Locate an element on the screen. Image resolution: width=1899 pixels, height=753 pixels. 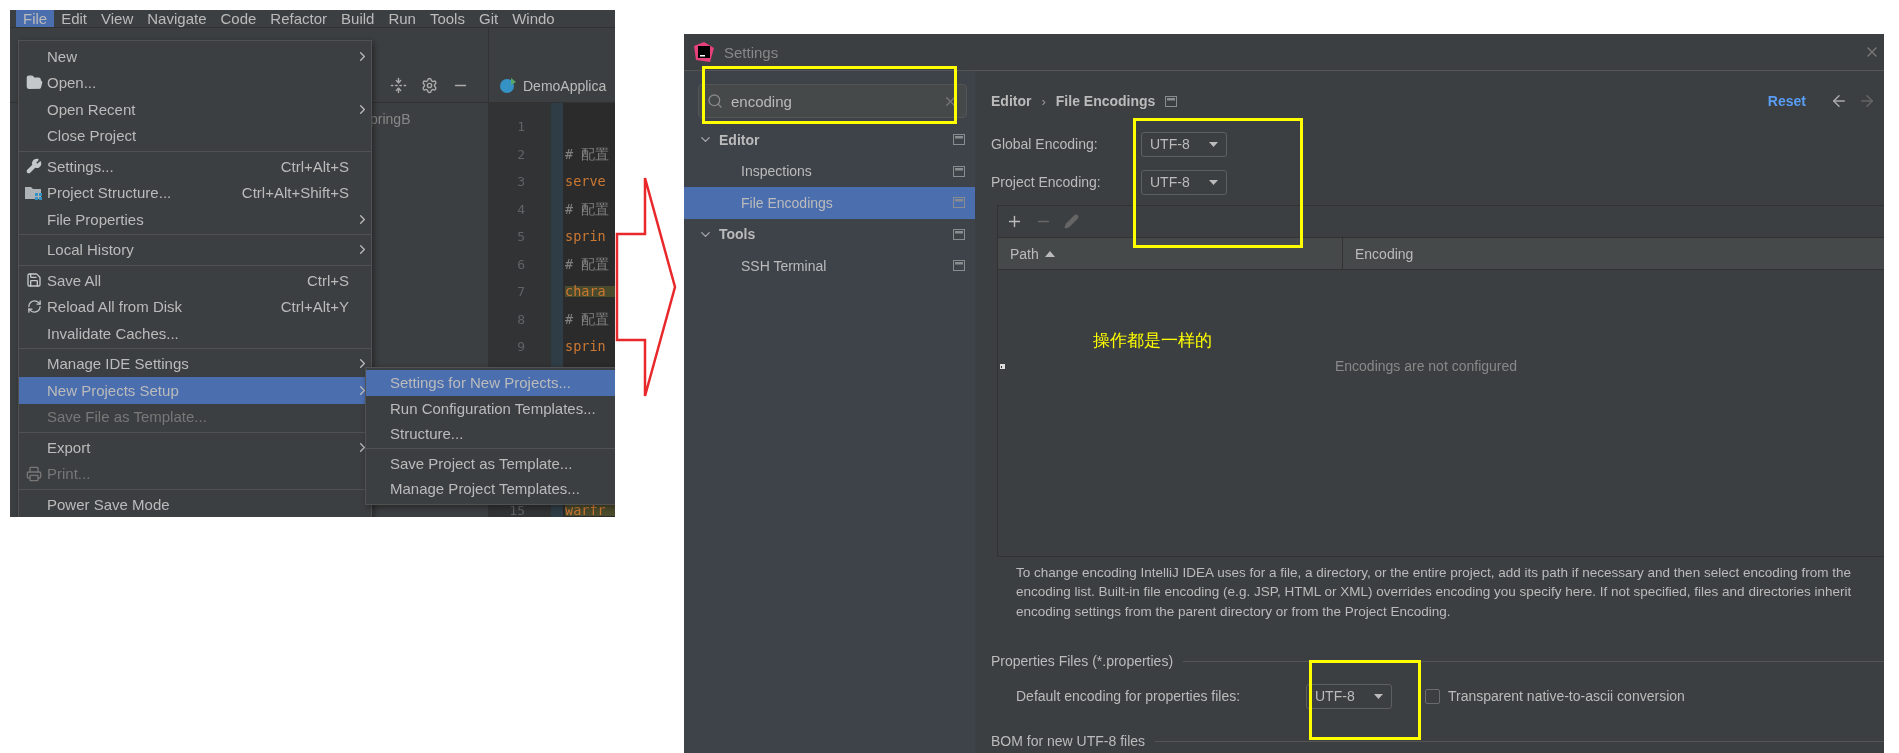
field-label: Project Encoding: is located at coordinates (1046, 182).